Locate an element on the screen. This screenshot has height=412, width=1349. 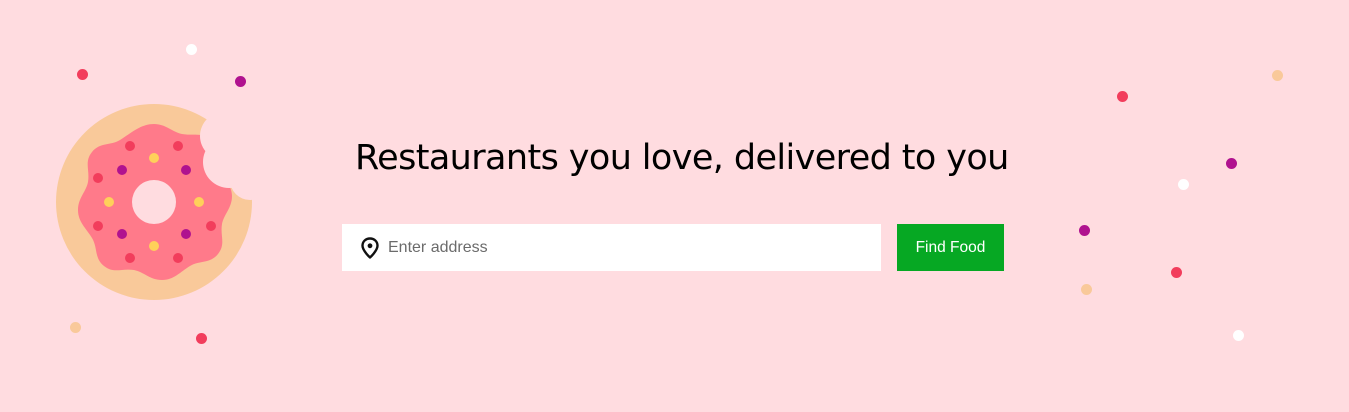
address-search-box is located at coordinates (611, 247).